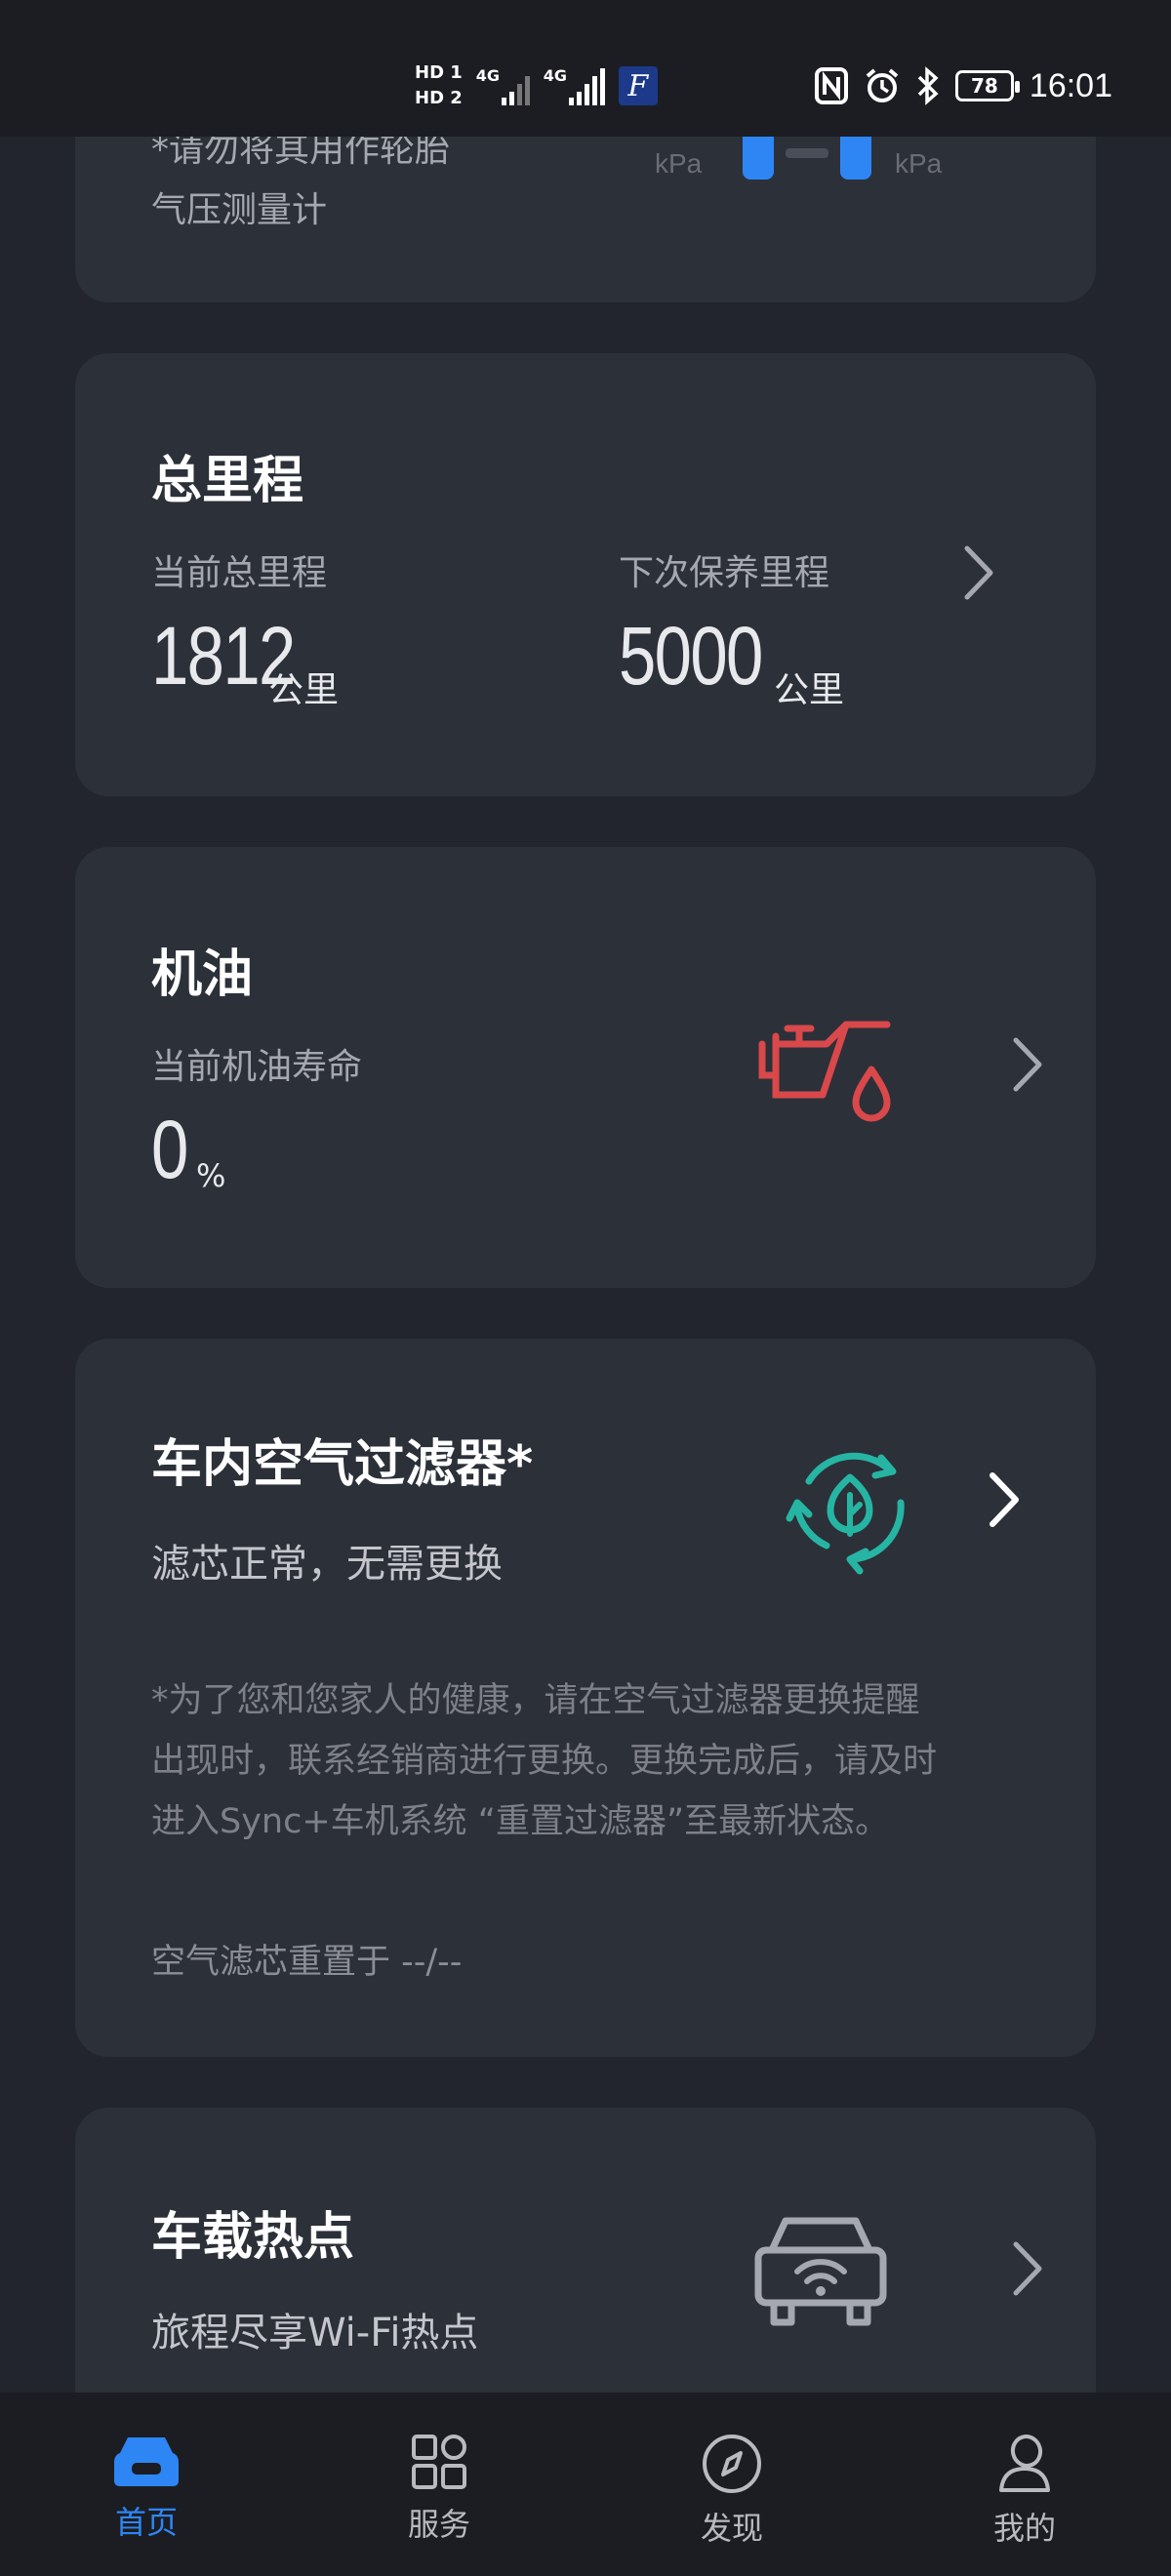  I want to click on next-service-label: 下次保养里程, so click(724, 573).